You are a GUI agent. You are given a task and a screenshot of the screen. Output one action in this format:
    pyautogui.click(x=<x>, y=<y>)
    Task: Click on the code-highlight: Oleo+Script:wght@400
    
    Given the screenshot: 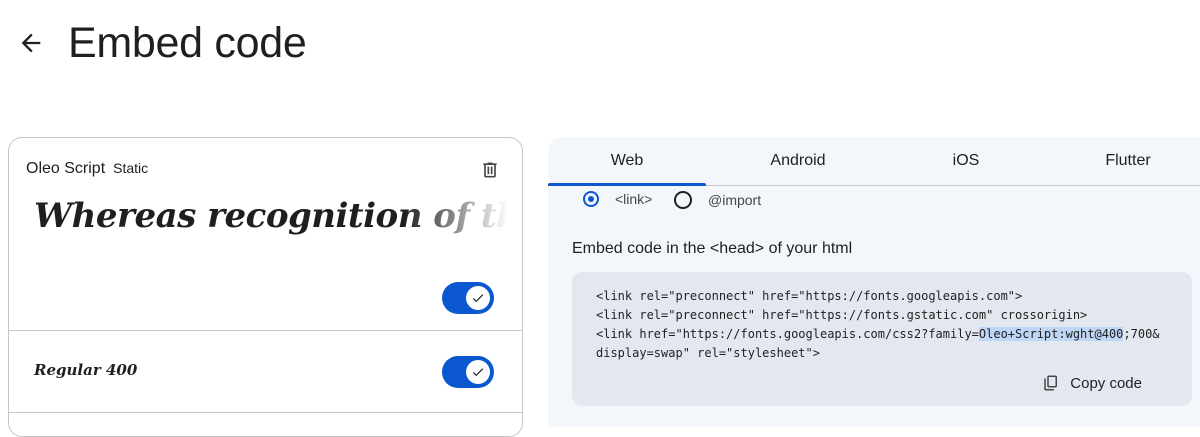 What is the action you would take?
    pyautogui.click(x=1051, y=334)
    